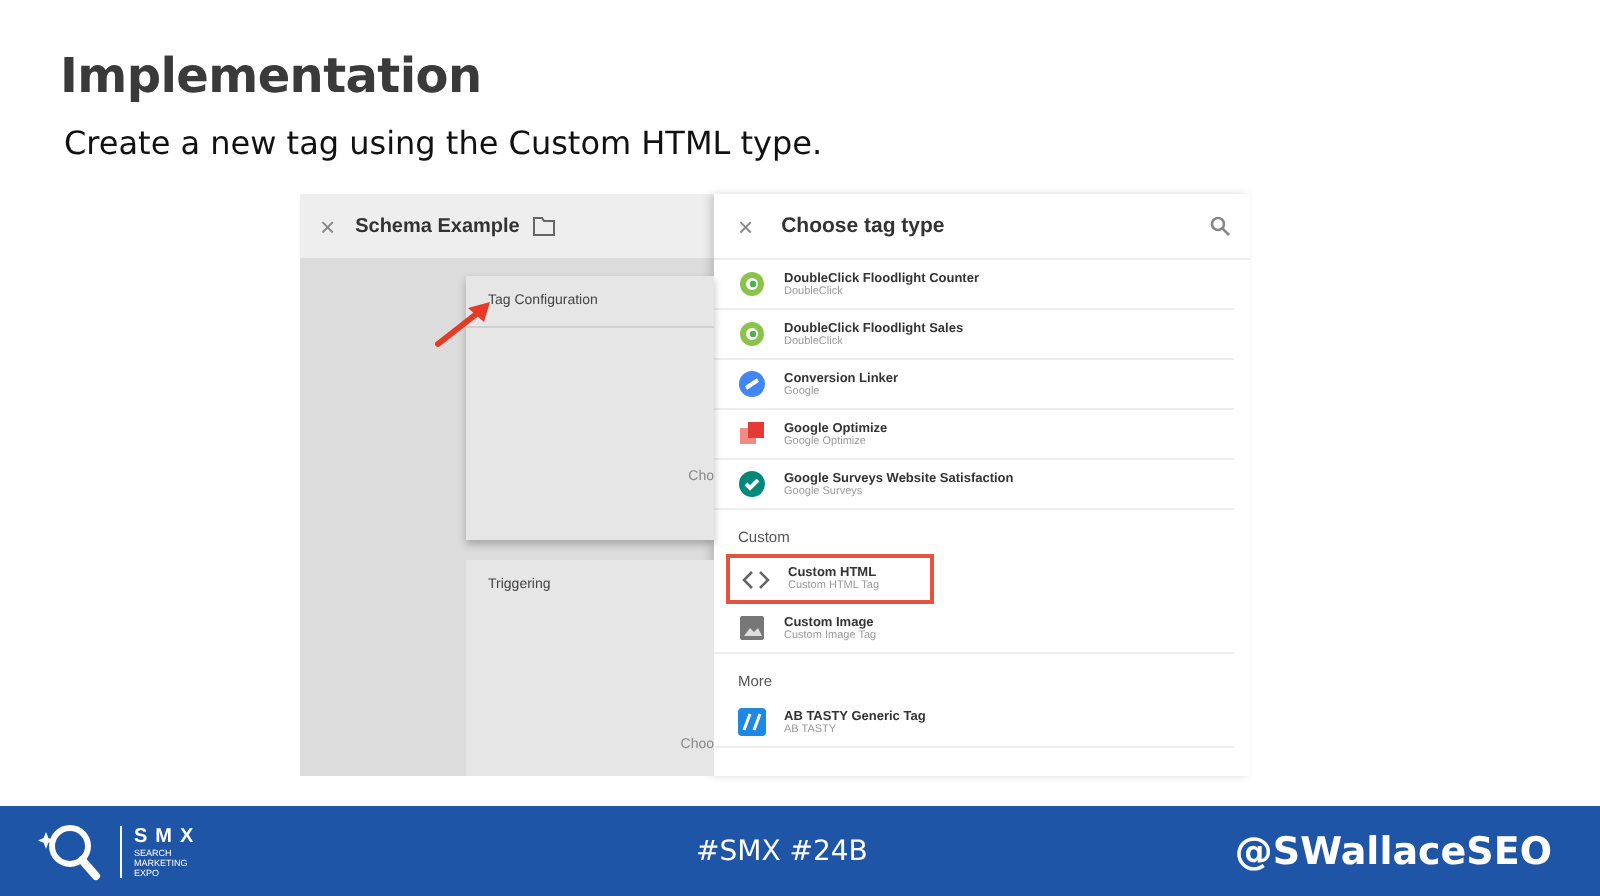  Describe the element at coordinates (437, 226) in the screenshot. I see `tag-name: Schema Example` at that location.